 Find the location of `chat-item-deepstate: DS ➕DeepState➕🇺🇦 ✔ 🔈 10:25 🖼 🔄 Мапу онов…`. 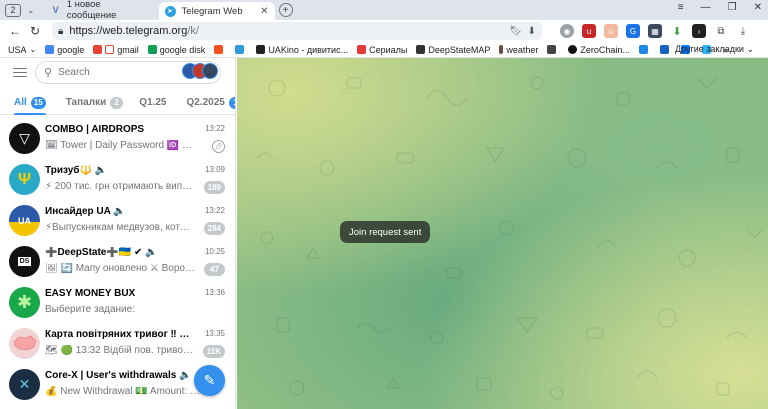

chat-item-deepstate: DS ➕DeepState➕🇺🇦 ✔ 🔈 10:25 🖼 🔄 Мапу онов… is located at coordinates (117, 263).